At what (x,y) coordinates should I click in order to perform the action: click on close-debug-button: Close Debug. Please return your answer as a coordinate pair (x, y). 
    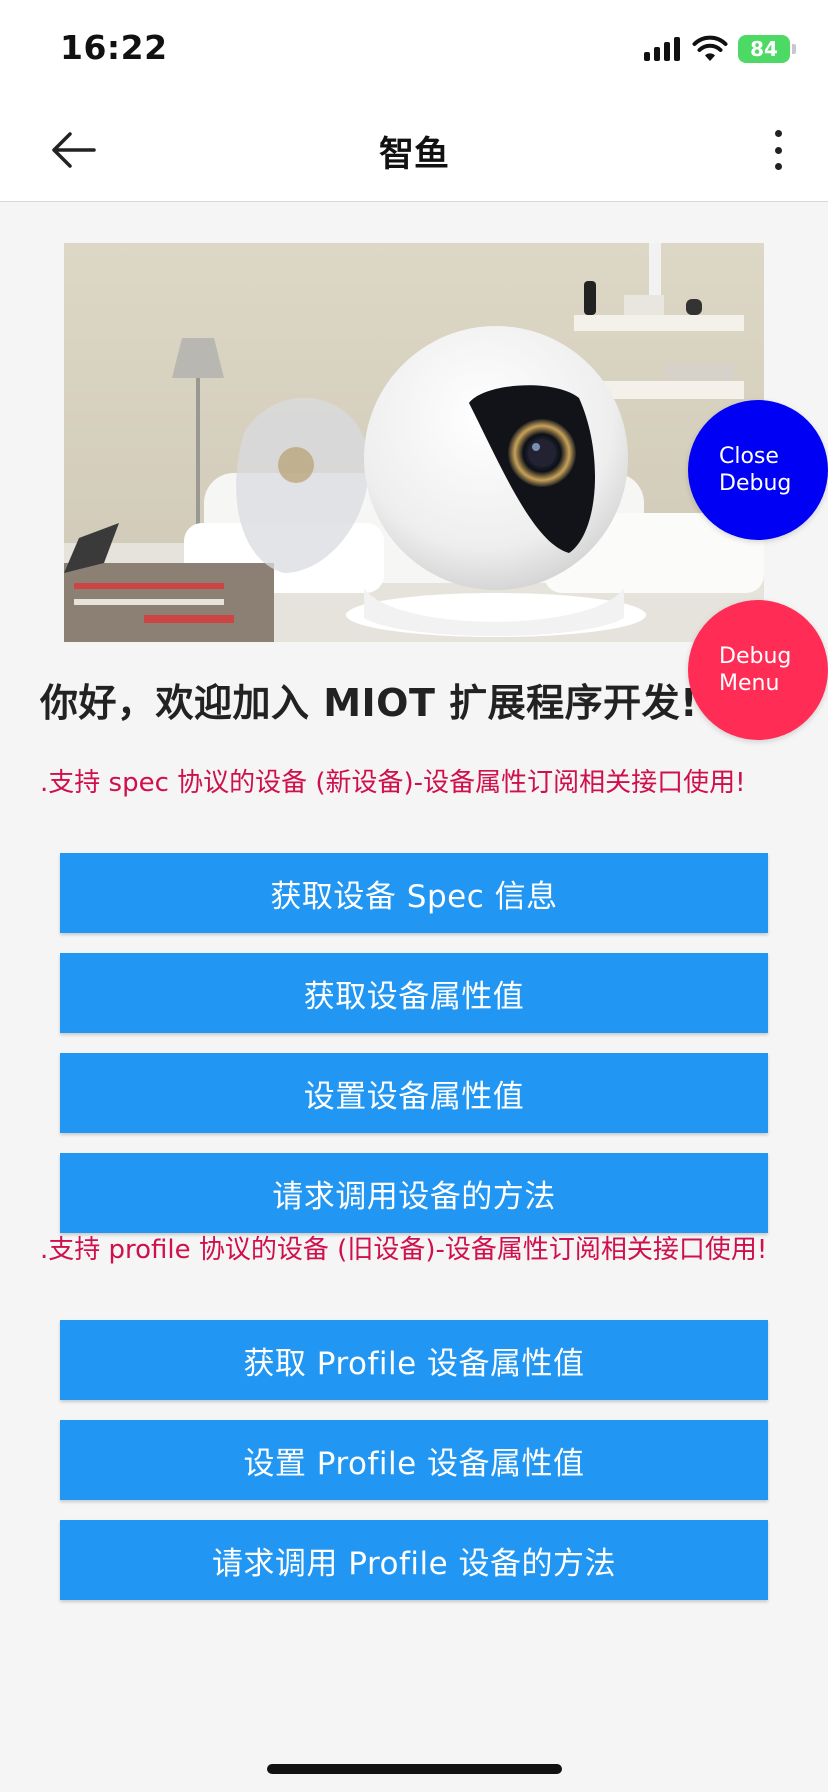
    Looking at the image, I should click on (758, 470).